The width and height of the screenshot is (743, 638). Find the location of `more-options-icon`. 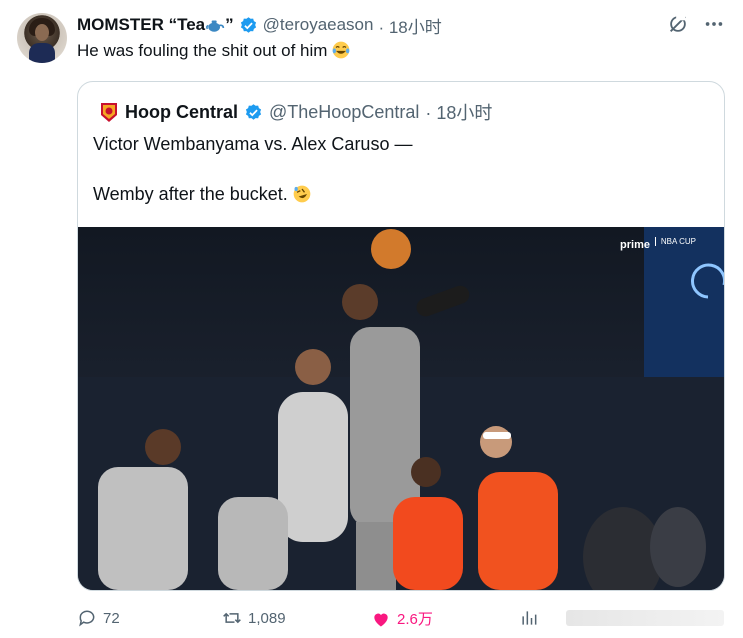

more-options-icon is located at coordinates (714, 24).